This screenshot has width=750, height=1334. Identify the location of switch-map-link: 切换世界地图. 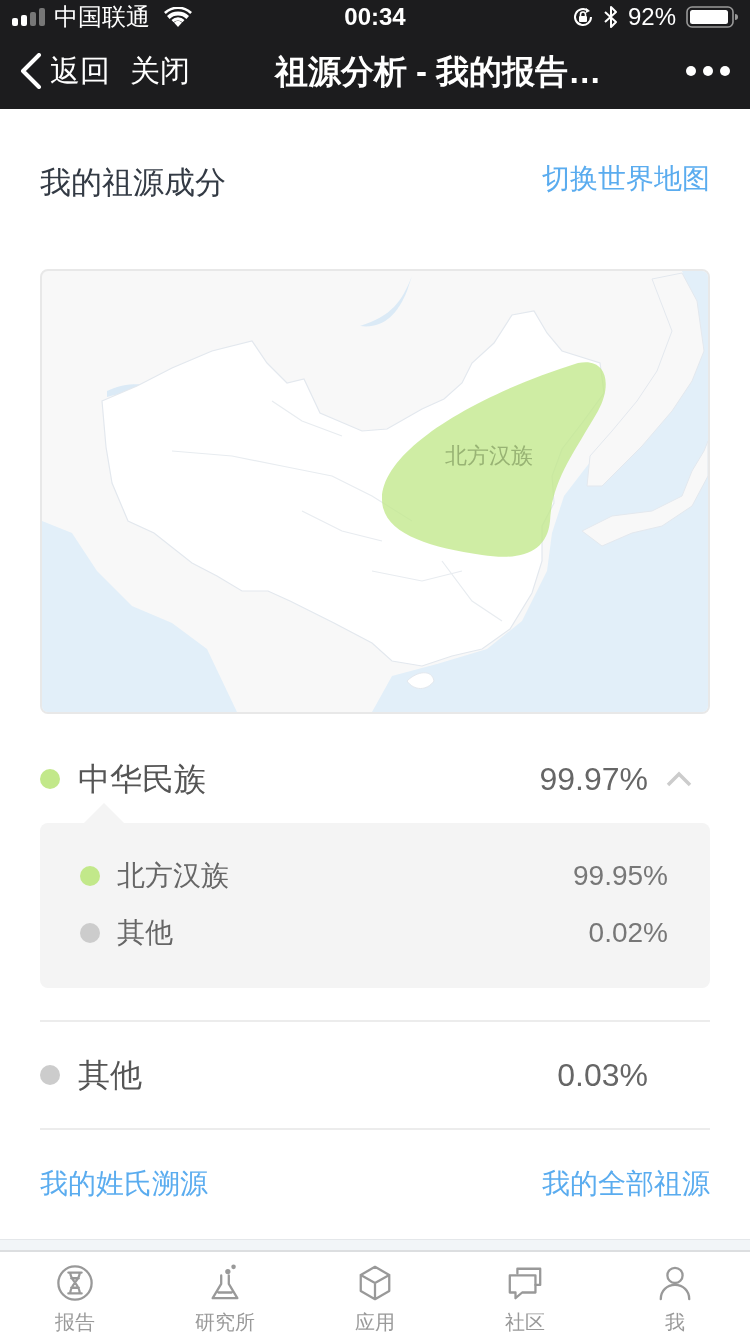
(626, 178).